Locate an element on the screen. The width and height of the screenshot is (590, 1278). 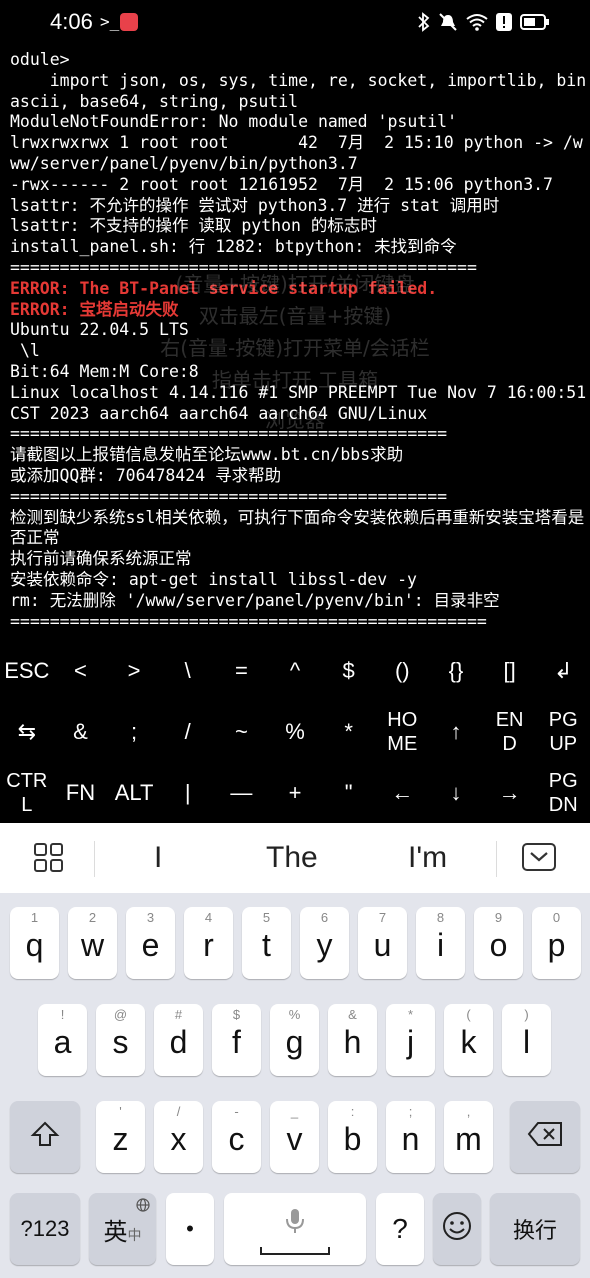
extra-key: = is located at coordinates (242, 670).